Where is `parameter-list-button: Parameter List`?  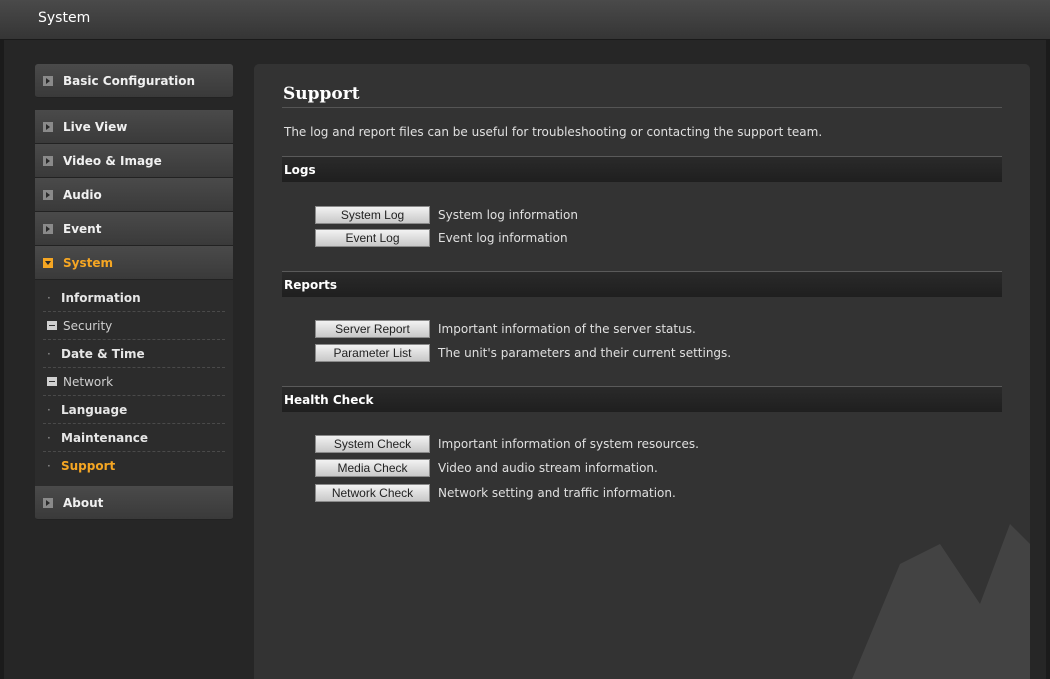
parameter-list-button: Parameter List is located at coordinates (372, 353).